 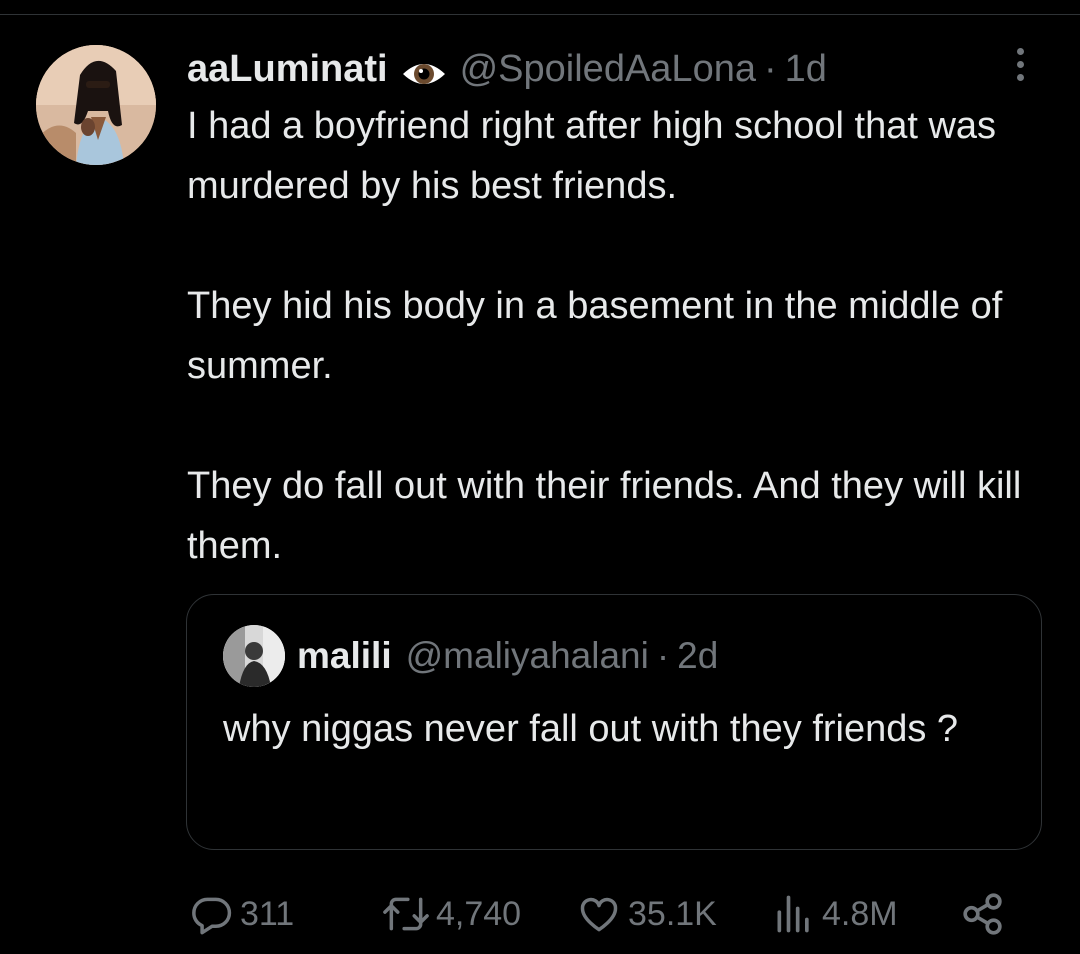 I want to click on author-handle: @SpoiledAaLona, so click(x=608, y=69).